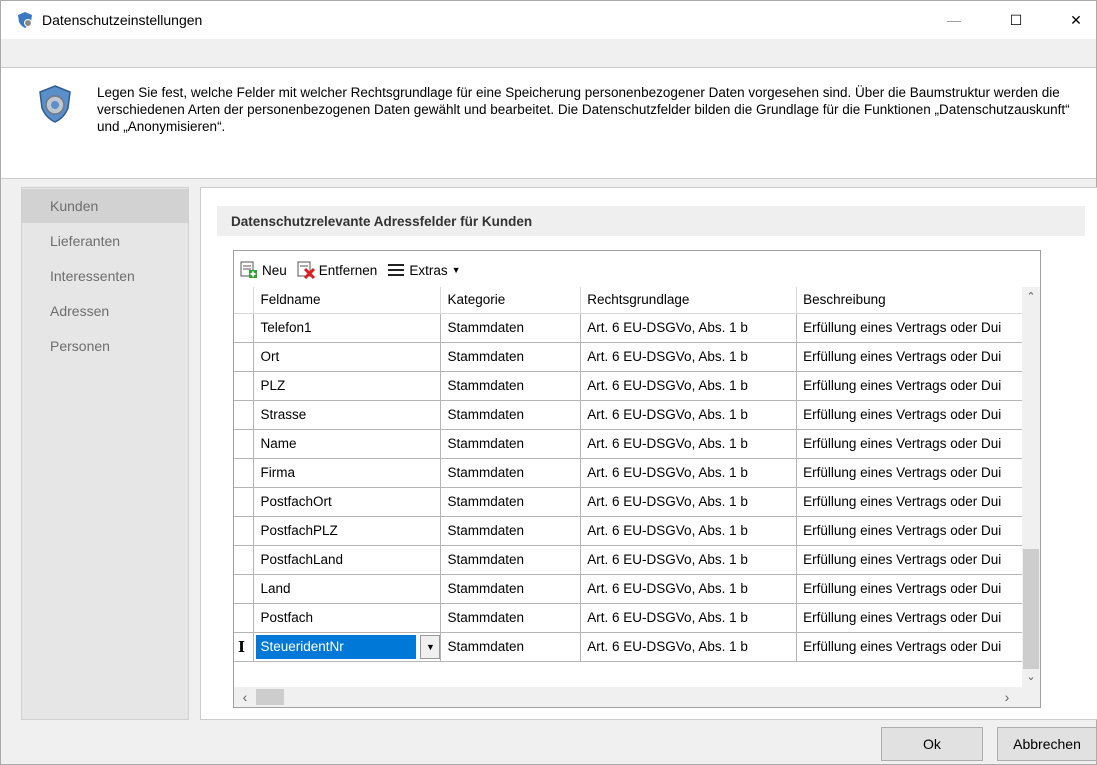 Image resolution: width=1097 pixels, height=765 pixels. What do you see at coordinates (347, 357) in the screenshot?
I see `feldname-cell: Ort` at bounding box center [347, 357].